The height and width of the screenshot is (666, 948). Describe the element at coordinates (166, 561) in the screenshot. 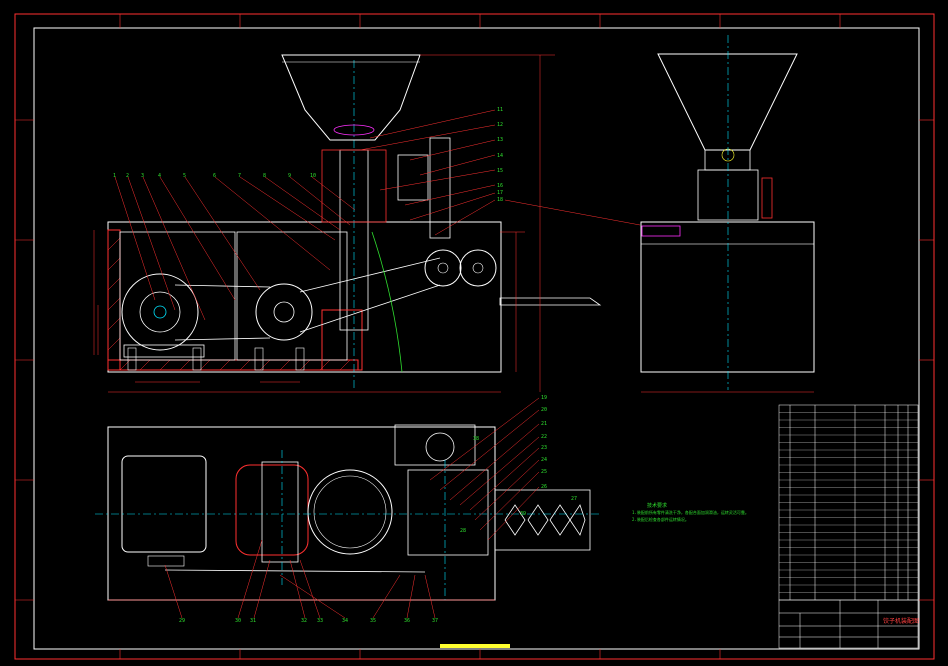

I see `plan-motor-foot` at that location.